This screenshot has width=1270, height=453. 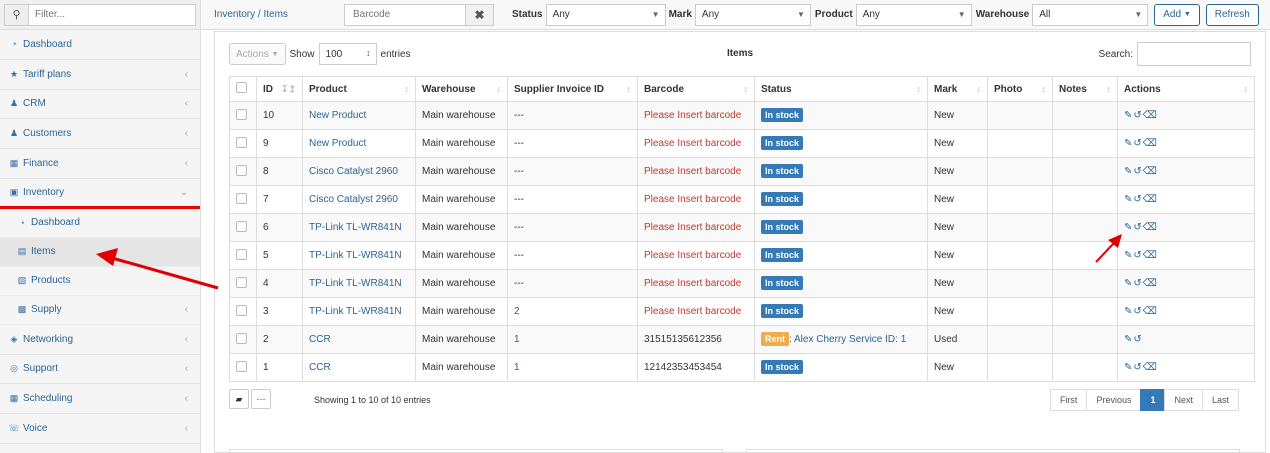 I want to click on pager-page-1: 1, so click(x=1153, y=400).